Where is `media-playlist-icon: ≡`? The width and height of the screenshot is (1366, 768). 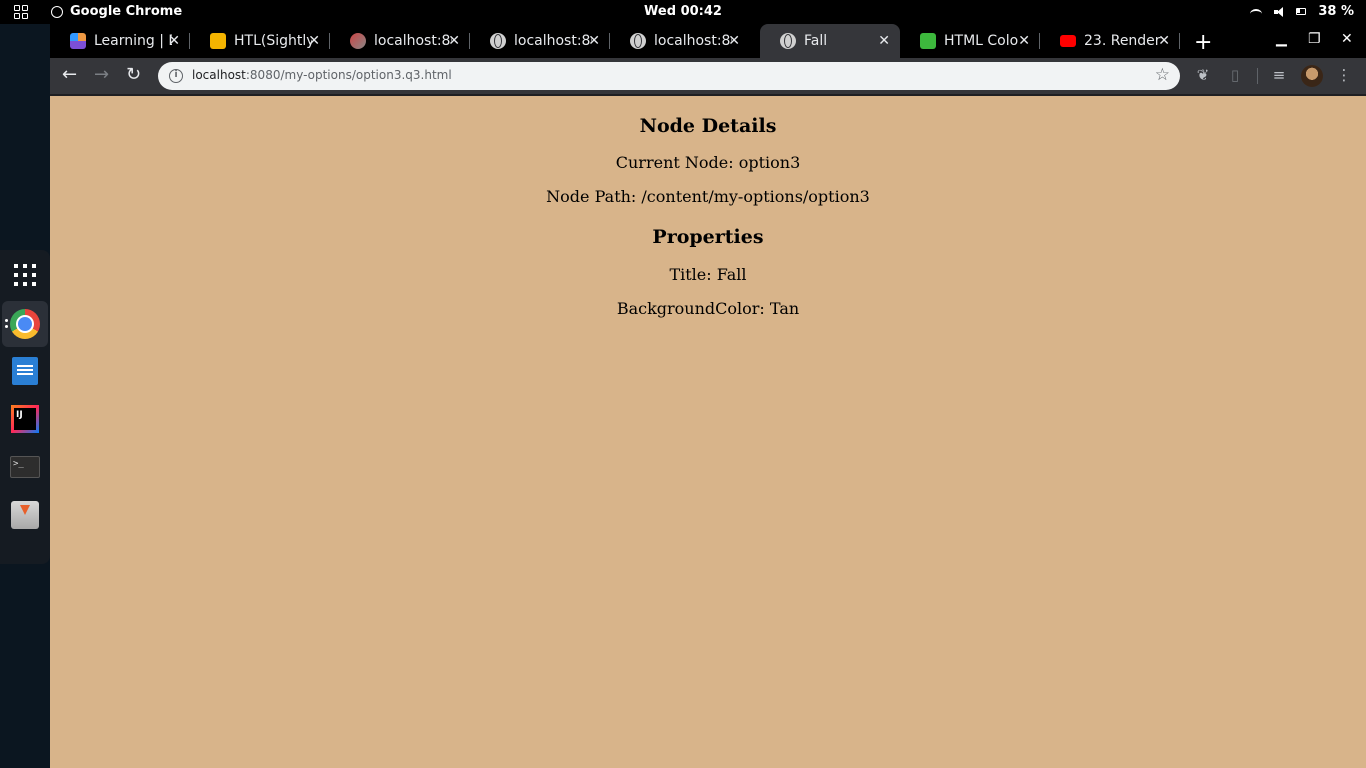
media-playlist-icon: ≡ is located at coordinates (1279, 76).